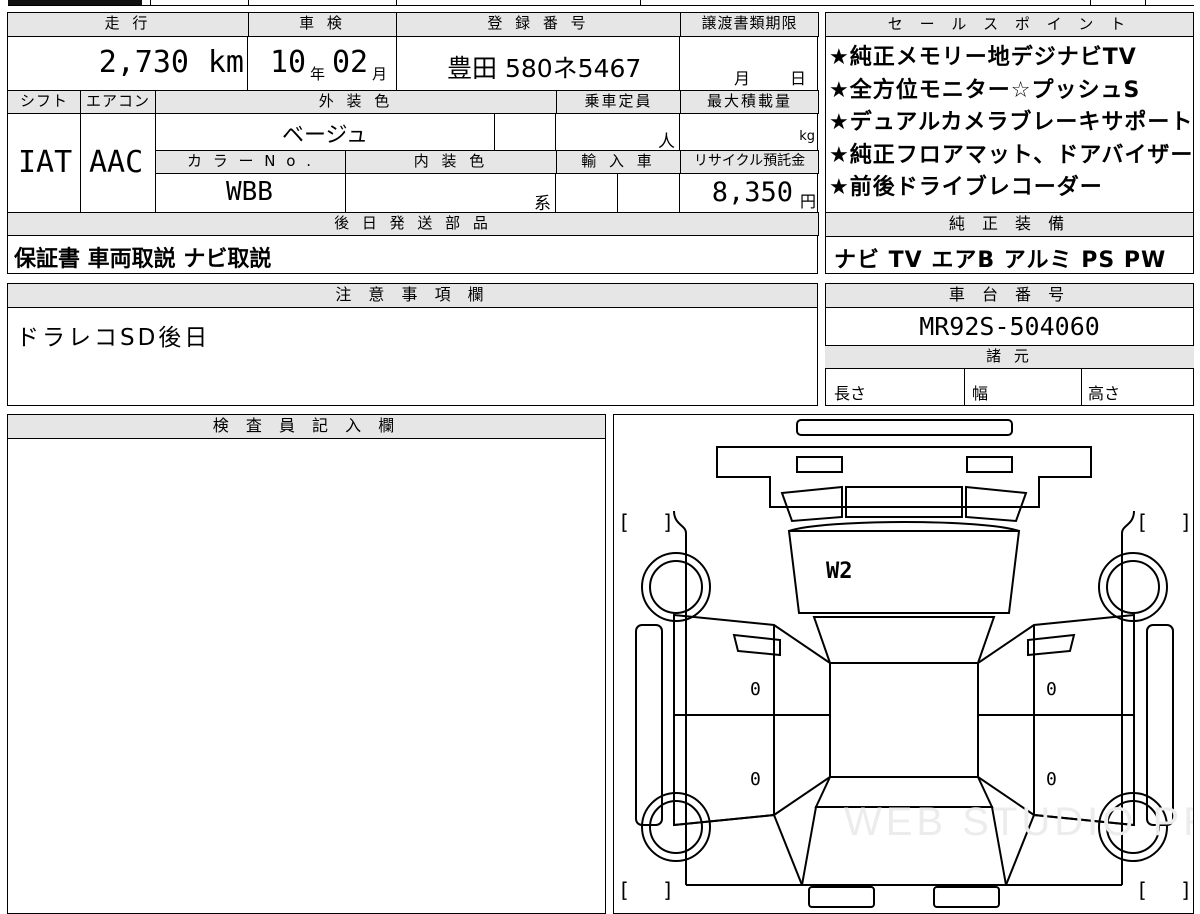  What do you see at coordinates (798, 78) in the screenshot?
I see `deadline-day-unit: 日` at bounding box center [798, 78].